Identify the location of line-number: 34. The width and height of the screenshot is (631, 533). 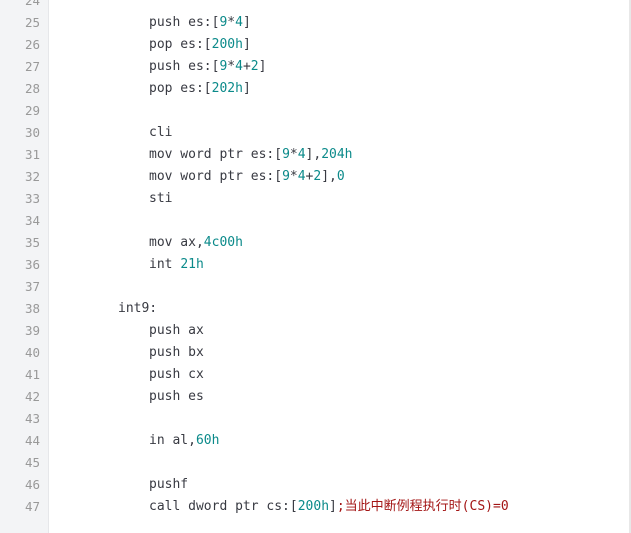
(32, 220).